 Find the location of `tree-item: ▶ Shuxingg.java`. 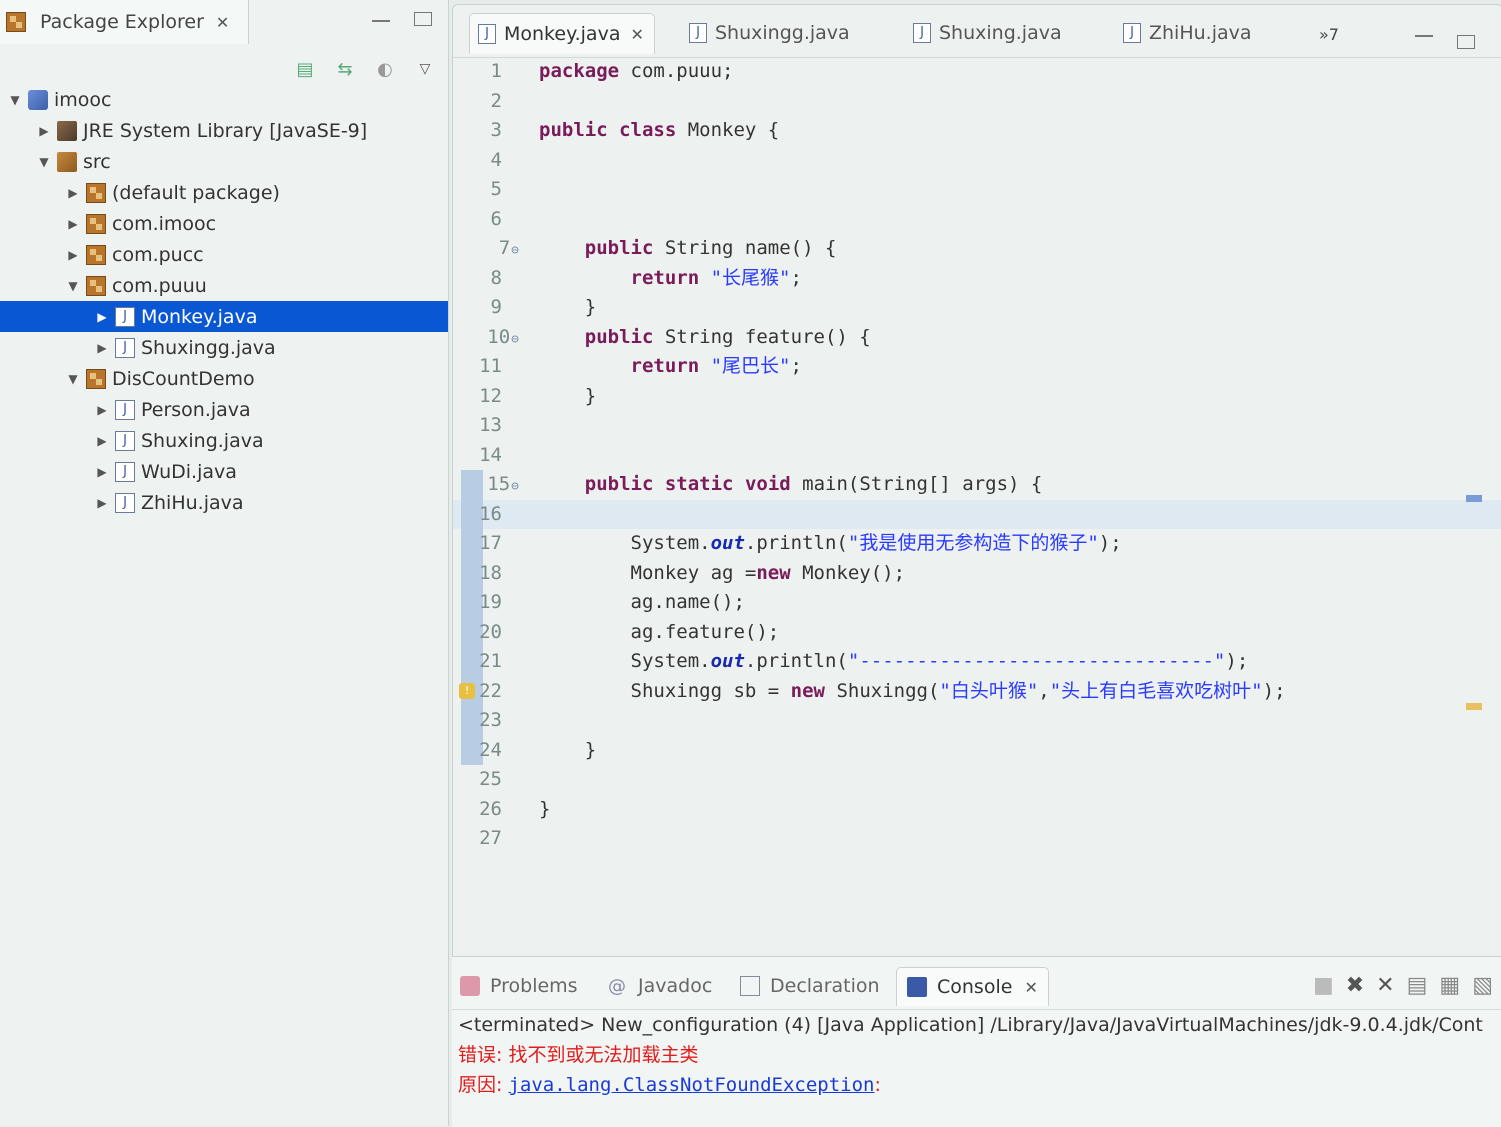

tree-item: ▶ Shuxingg.java is located at coordinates (224, 347).